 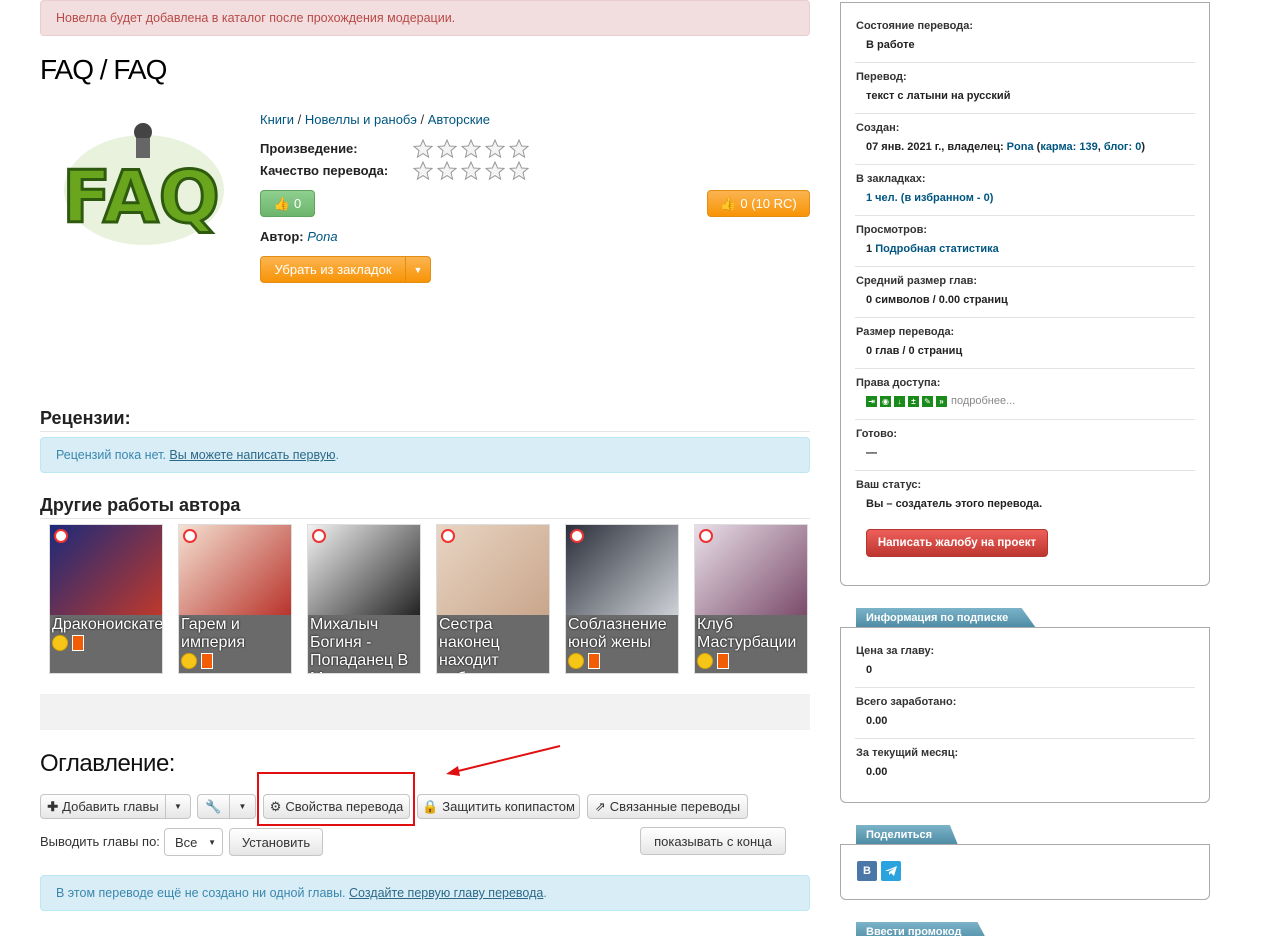 What do you see at coordinates (207, 660) in the screenshot?
I see `book-icon` at bounding box center [207, 660].